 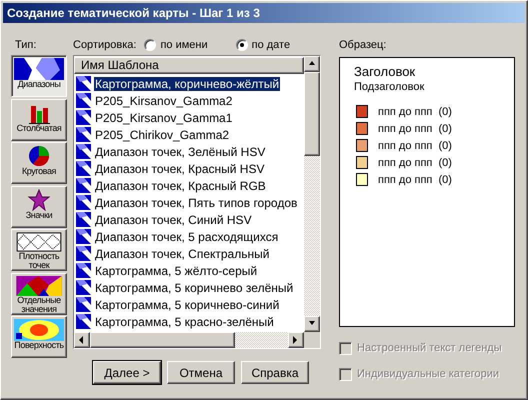 I want to click on legend-subtitle: Подзаголовок, so click(x=390, y=87).